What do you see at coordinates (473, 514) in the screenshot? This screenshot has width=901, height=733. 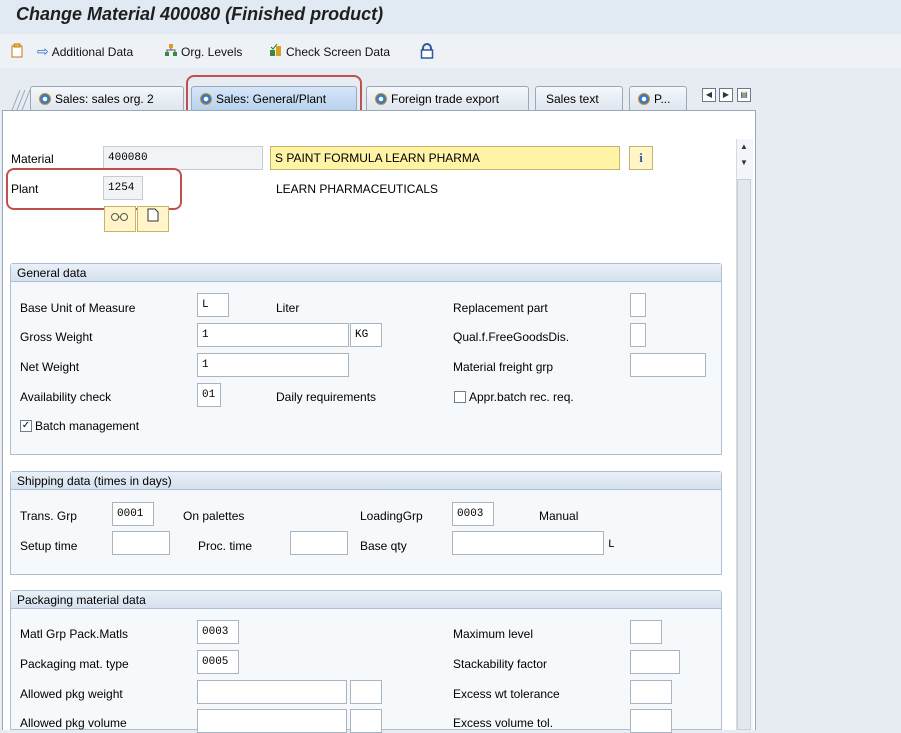 I see `loading-grp-field: 0003` at bounding box center [473, 514].